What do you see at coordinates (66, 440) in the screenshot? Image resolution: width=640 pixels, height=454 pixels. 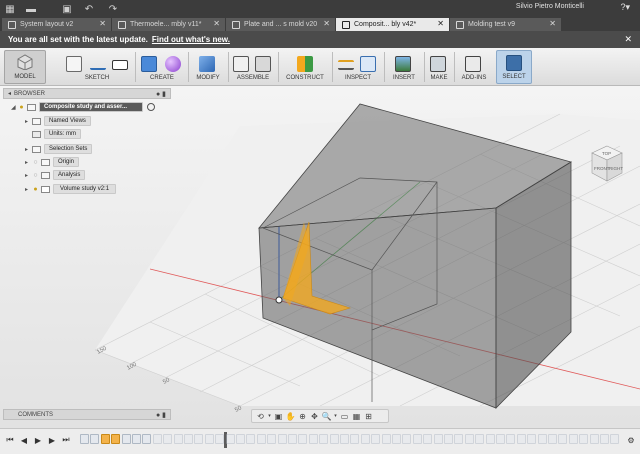 I see `go-to-end-icon: ⏭` at bounding box center [66, 440].